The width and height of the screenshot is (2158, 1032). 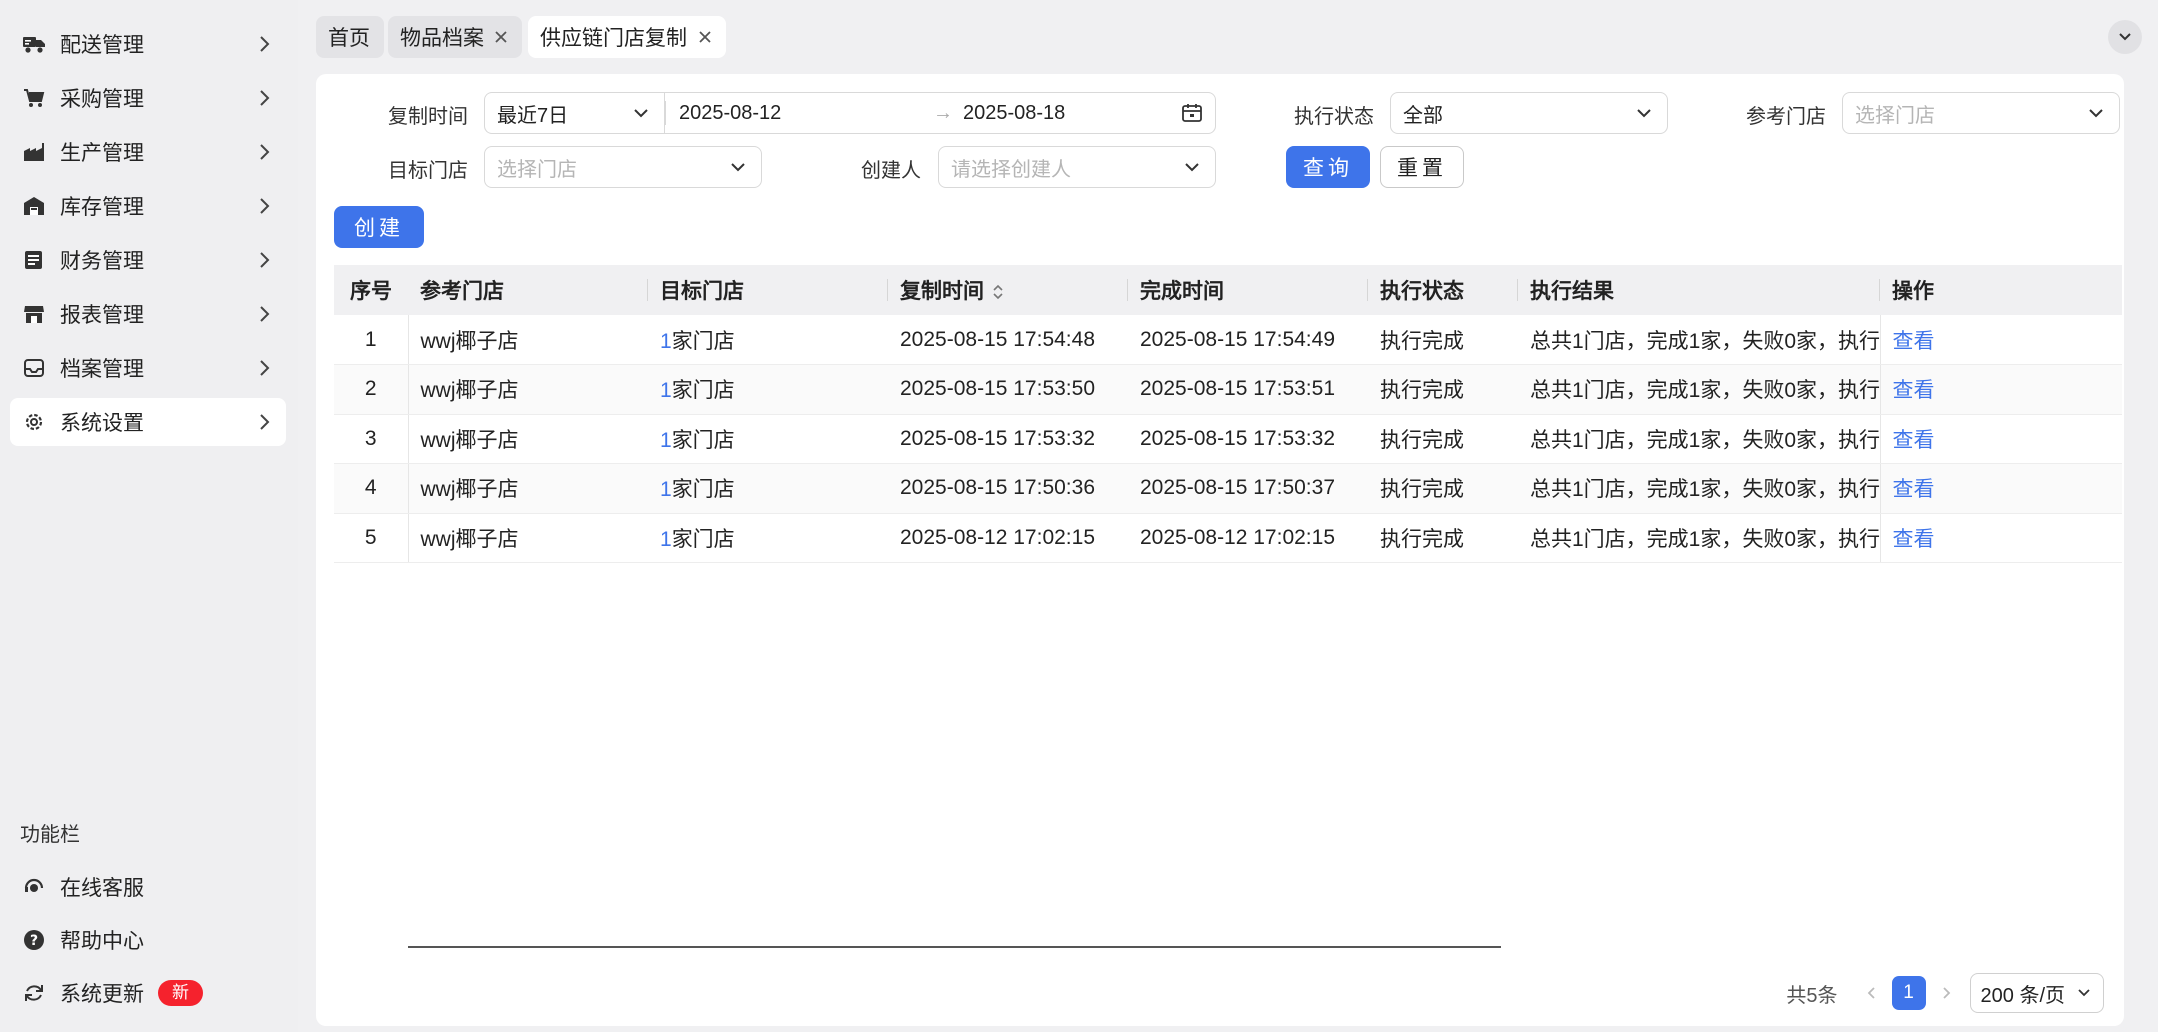 I want to click on sidebar-item-settings: 系统设置, so click(x=148, y=422).